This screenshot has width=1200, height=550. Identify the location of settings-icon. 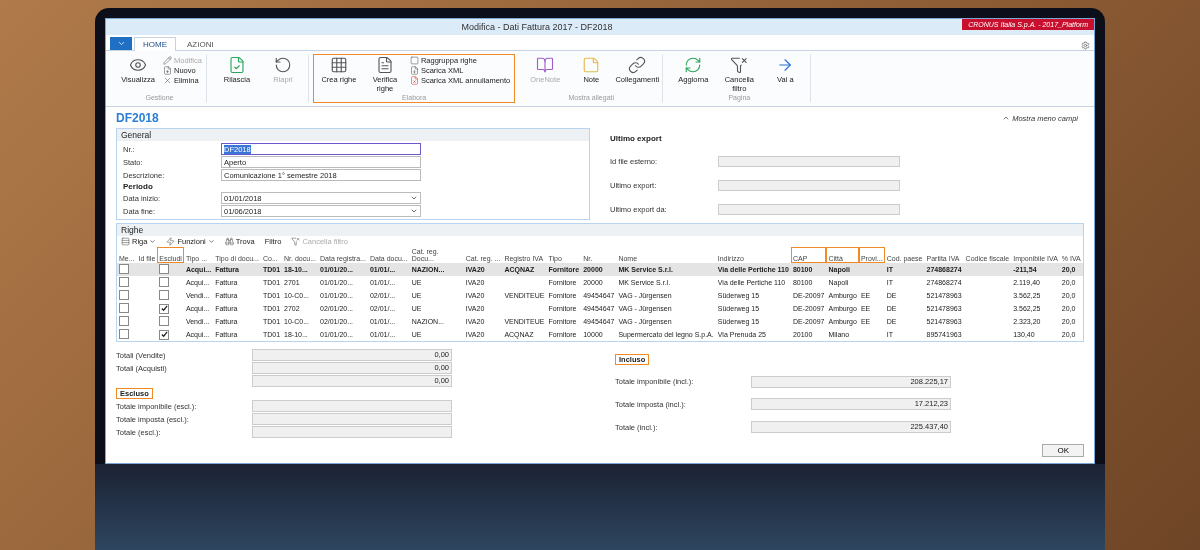
(1085, 45).